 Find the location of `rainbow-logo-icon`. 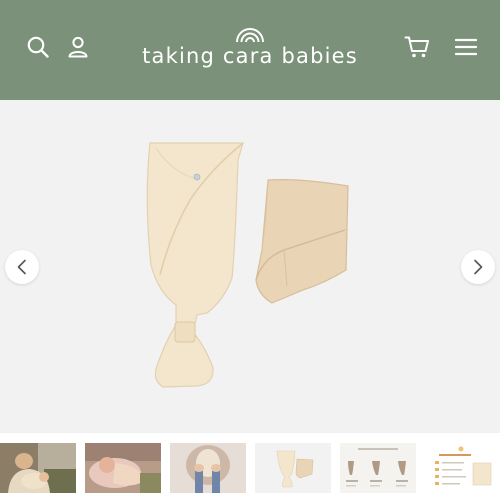

rainbow-logo-icon is located at coordinates (250, 35).